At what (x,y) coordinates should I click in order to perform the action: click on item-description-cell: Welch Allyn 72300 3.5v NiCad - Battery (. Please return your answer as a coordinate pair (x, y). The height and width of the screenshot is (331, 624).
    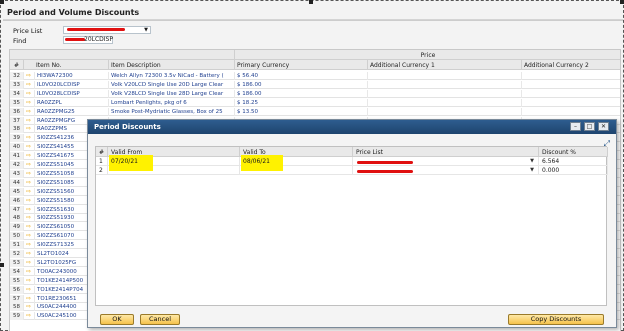
    Looking at the image, I should click on (172, 76).